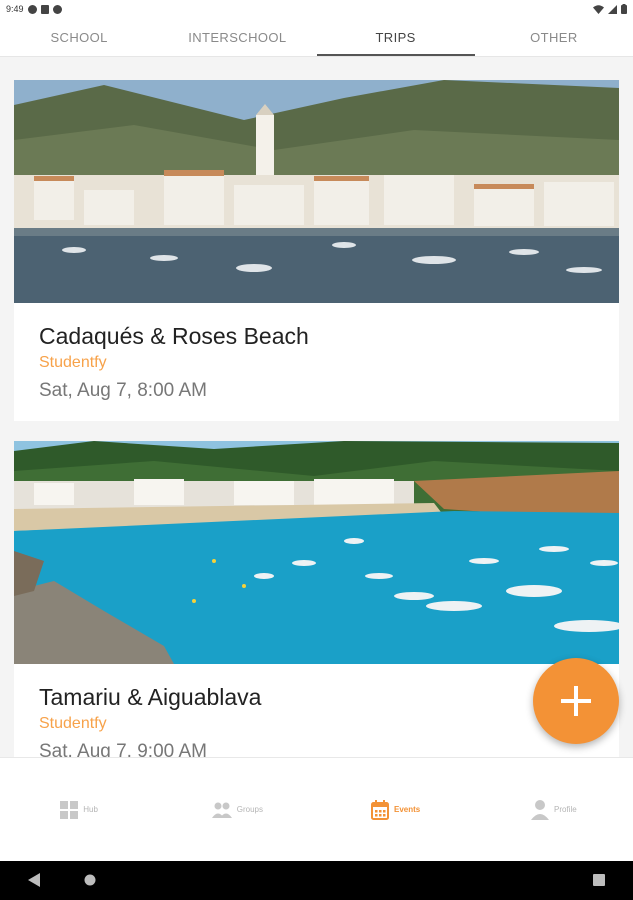 Image resolution: width=633 pixels, height=900 pixels. I want to click on recents-icon, so click(599, 880).